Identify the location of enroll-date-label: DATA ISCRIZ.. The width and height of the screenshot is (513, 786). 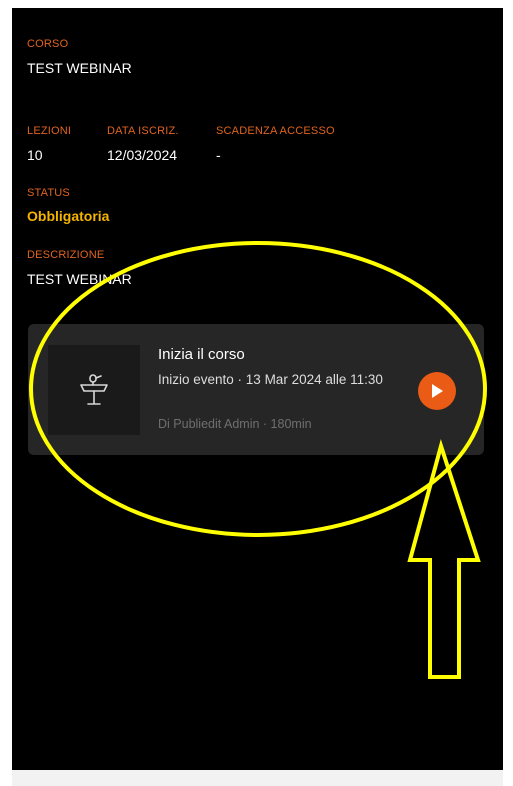
(143, 131).